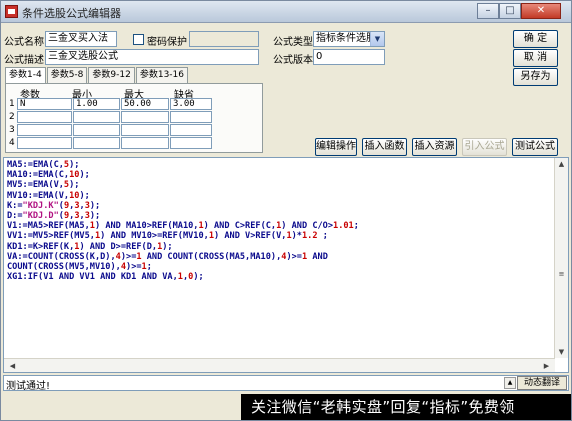 The image size is (572, 421). Describe the element at coordinates (286, 383) in the screenshot. I see `status-bar: 测试通过! ▲ 动态翻译` at that location.